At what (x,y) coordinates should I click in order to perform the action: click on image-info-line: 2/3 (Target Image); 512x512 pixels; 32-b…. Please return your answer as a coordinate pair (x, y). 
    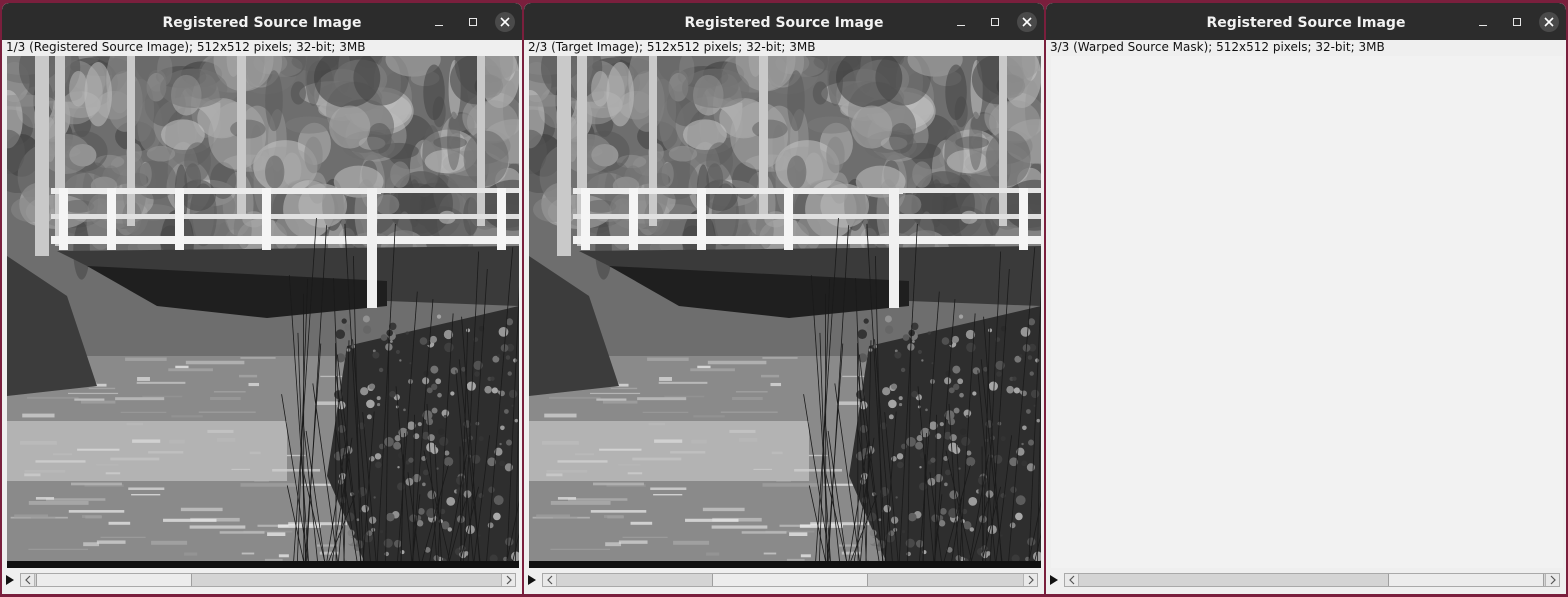
    Looking at the image, I should click on (784, 48).